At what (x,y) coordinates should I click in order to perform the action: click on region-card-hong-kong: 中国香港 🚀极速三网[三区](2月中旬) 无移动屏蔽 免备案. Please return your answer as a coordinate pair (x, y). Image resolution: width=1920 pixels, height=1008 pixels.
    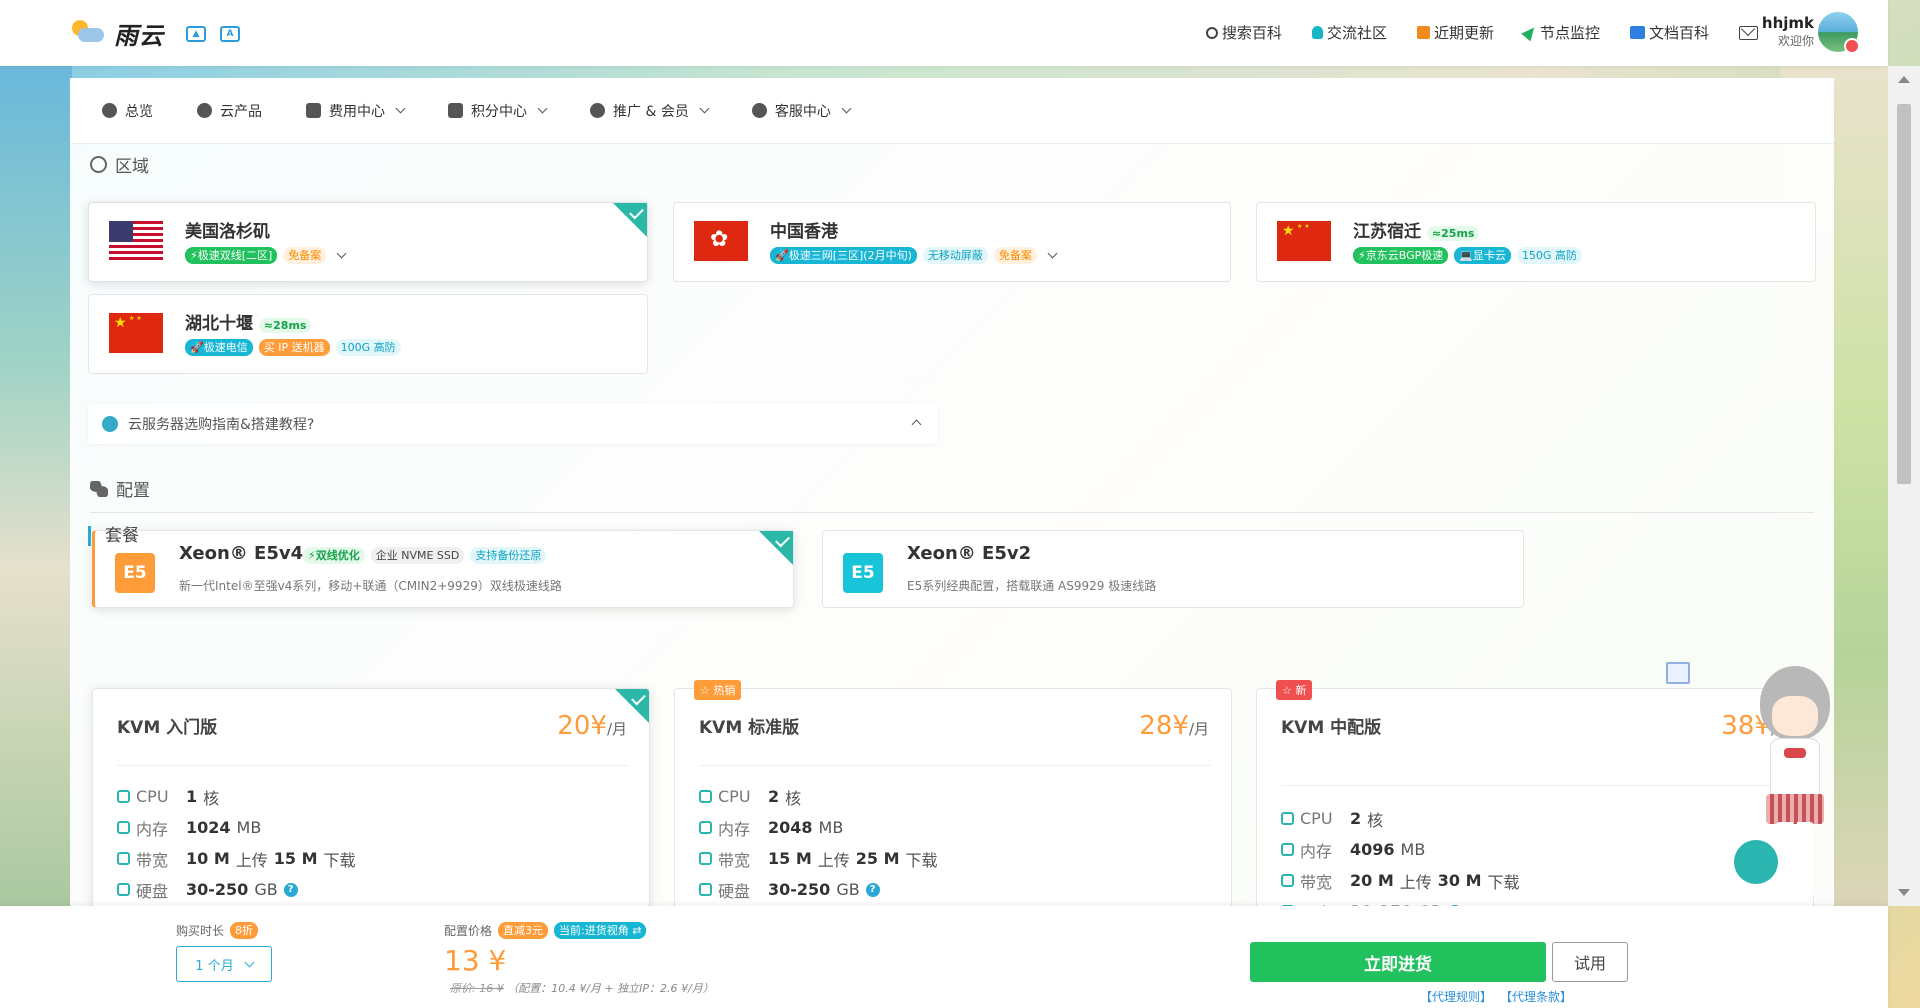
    Looking at the image, I should click on (952, 242).